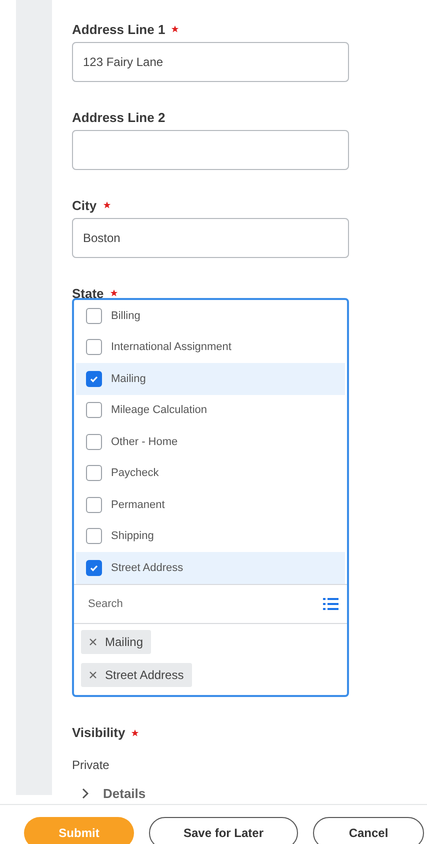  I want to click on dropdown-option: Permanent, so click(210, 504).